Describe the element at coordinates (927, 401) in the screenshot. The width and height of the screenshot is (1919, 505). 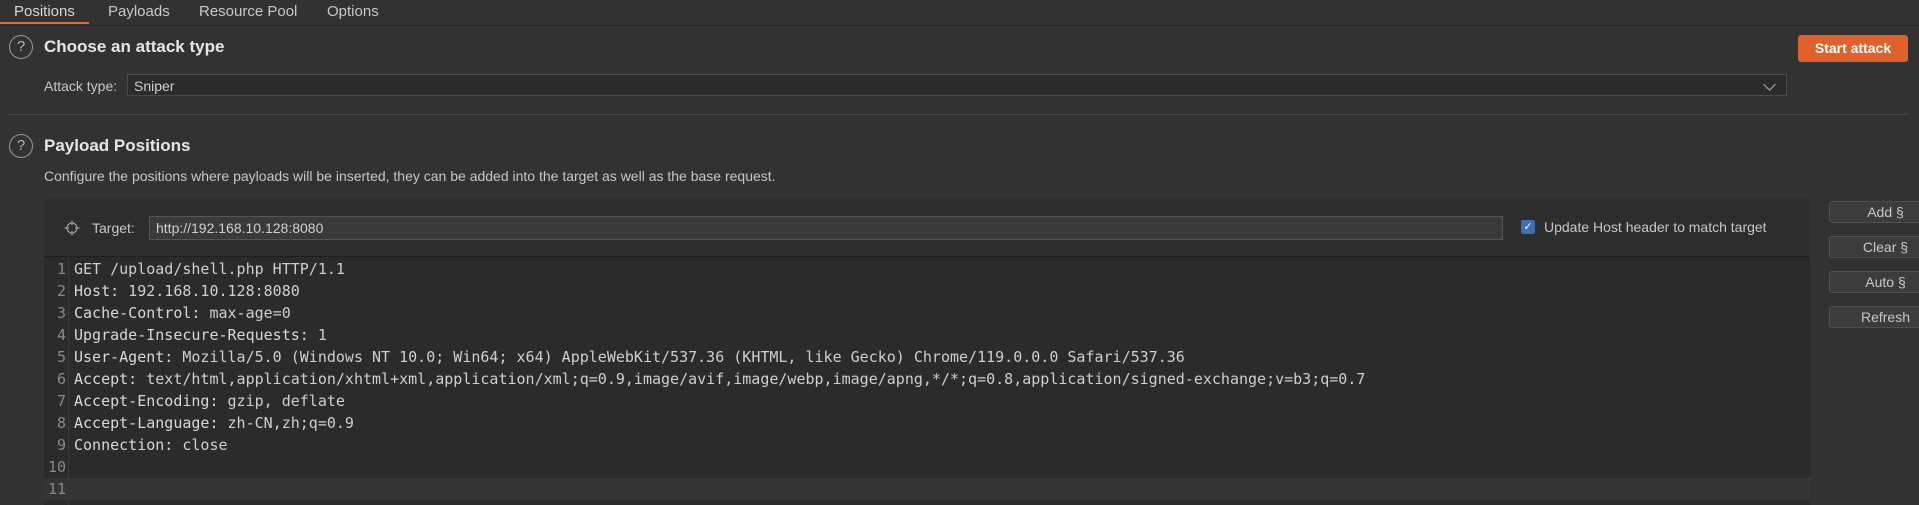
I see `request-line: 7 Accept-Encoding: gzip, deflate` at that location.